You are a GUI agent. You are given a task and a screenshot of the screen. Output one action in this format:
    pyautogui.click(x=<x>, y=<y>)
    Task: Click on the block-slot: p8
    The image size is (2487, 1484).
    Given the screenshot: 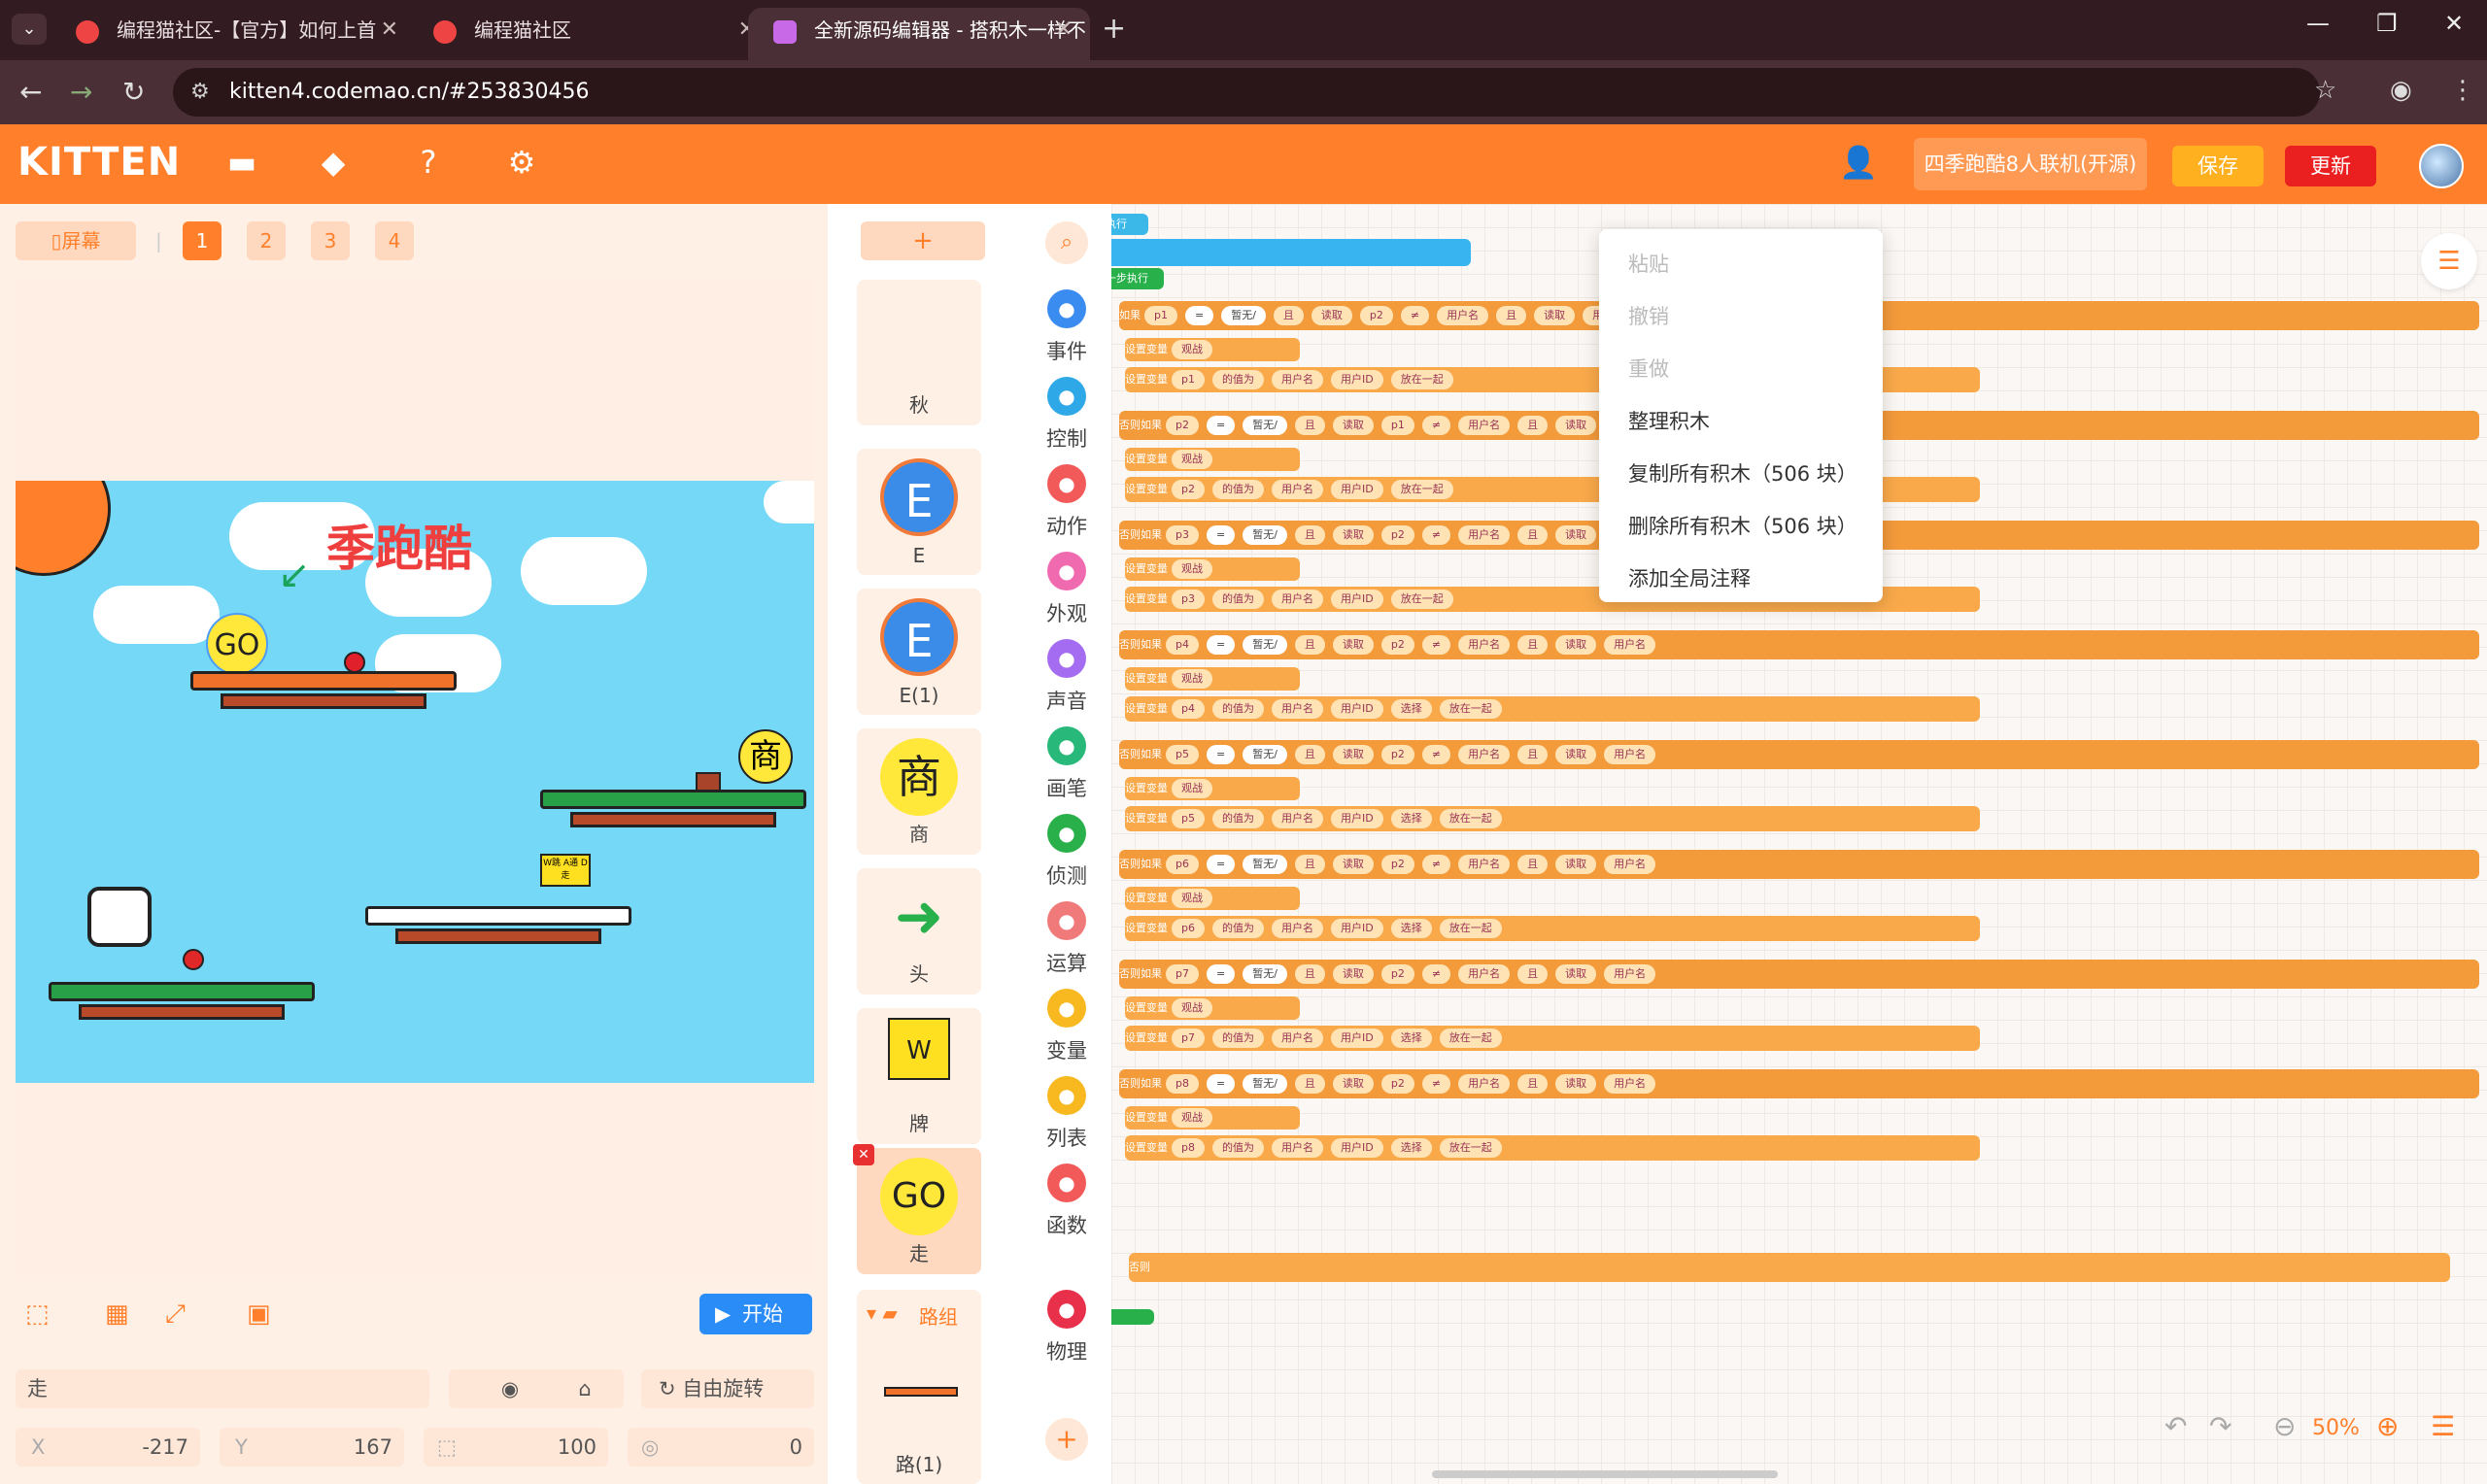 What is the action you would take?
    pyautogui.click(x=1182, y=1084)
    